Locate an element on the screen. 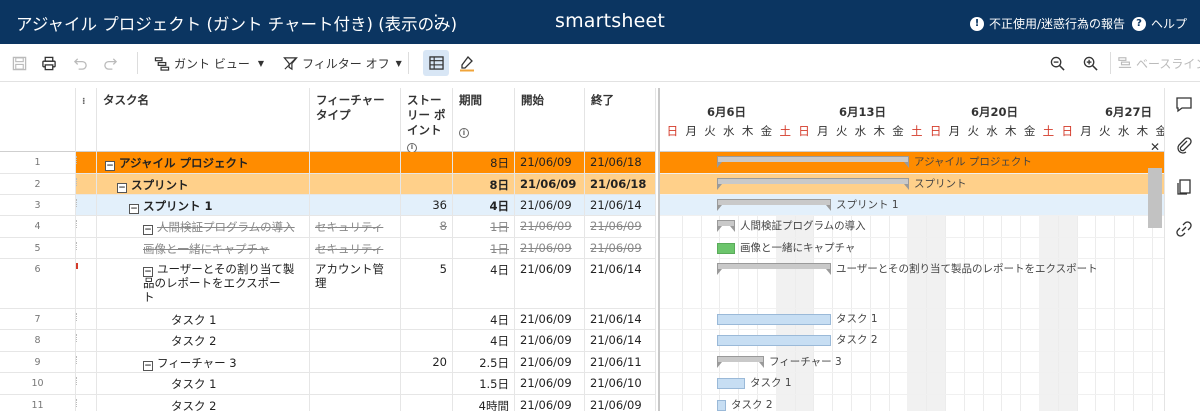  highlight-changes-button is located at coordinates (467, 63).